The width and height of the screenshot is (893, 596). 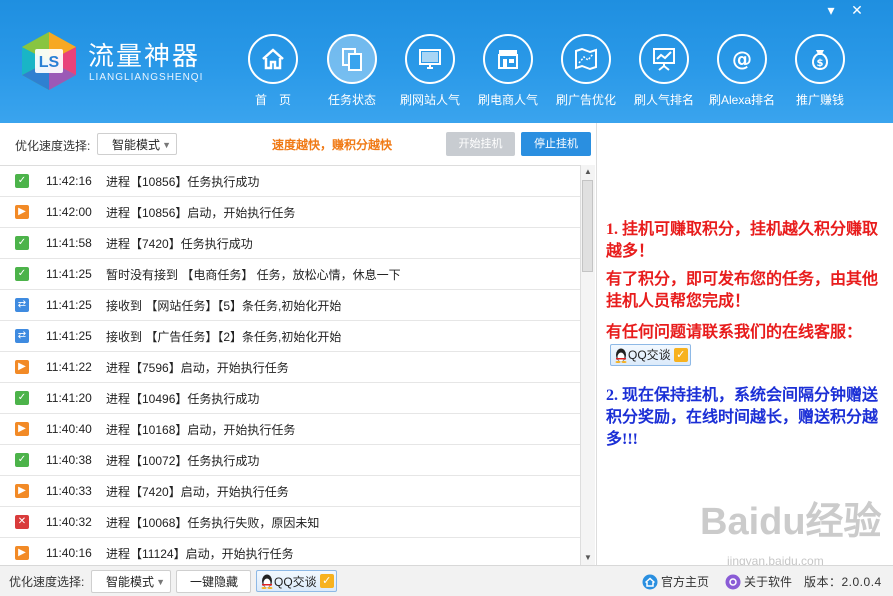 I want to click on nav-promote-earn-label: 推广赚钱, so click(x=819, y=100).